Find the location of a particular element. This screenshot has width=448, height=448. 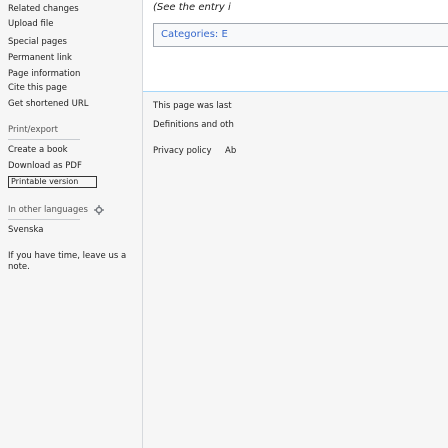

sidebar-item-upload-file: Upload file is located at coordinates (30, 24).